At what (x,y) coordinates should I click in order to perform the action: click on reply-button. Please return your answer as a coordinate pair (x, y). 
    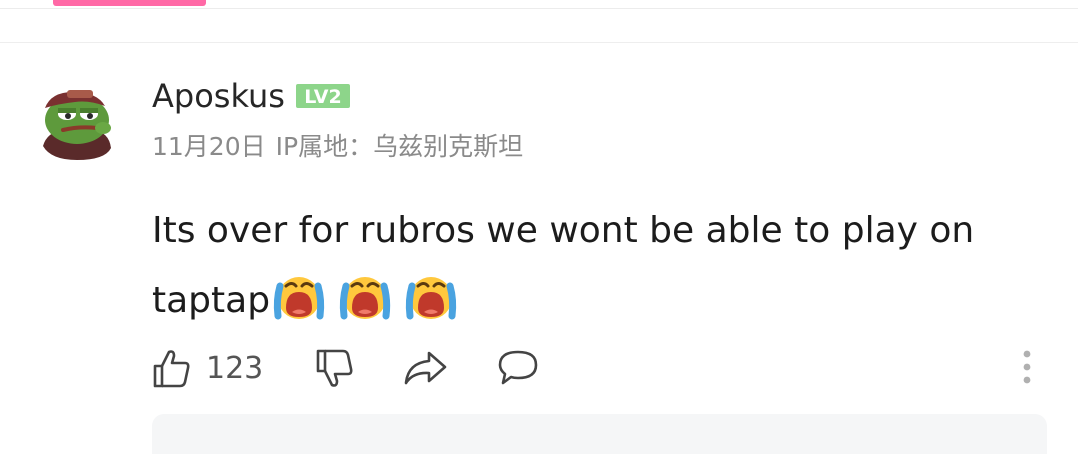
    Looking at the image, I should click on (518, 368).